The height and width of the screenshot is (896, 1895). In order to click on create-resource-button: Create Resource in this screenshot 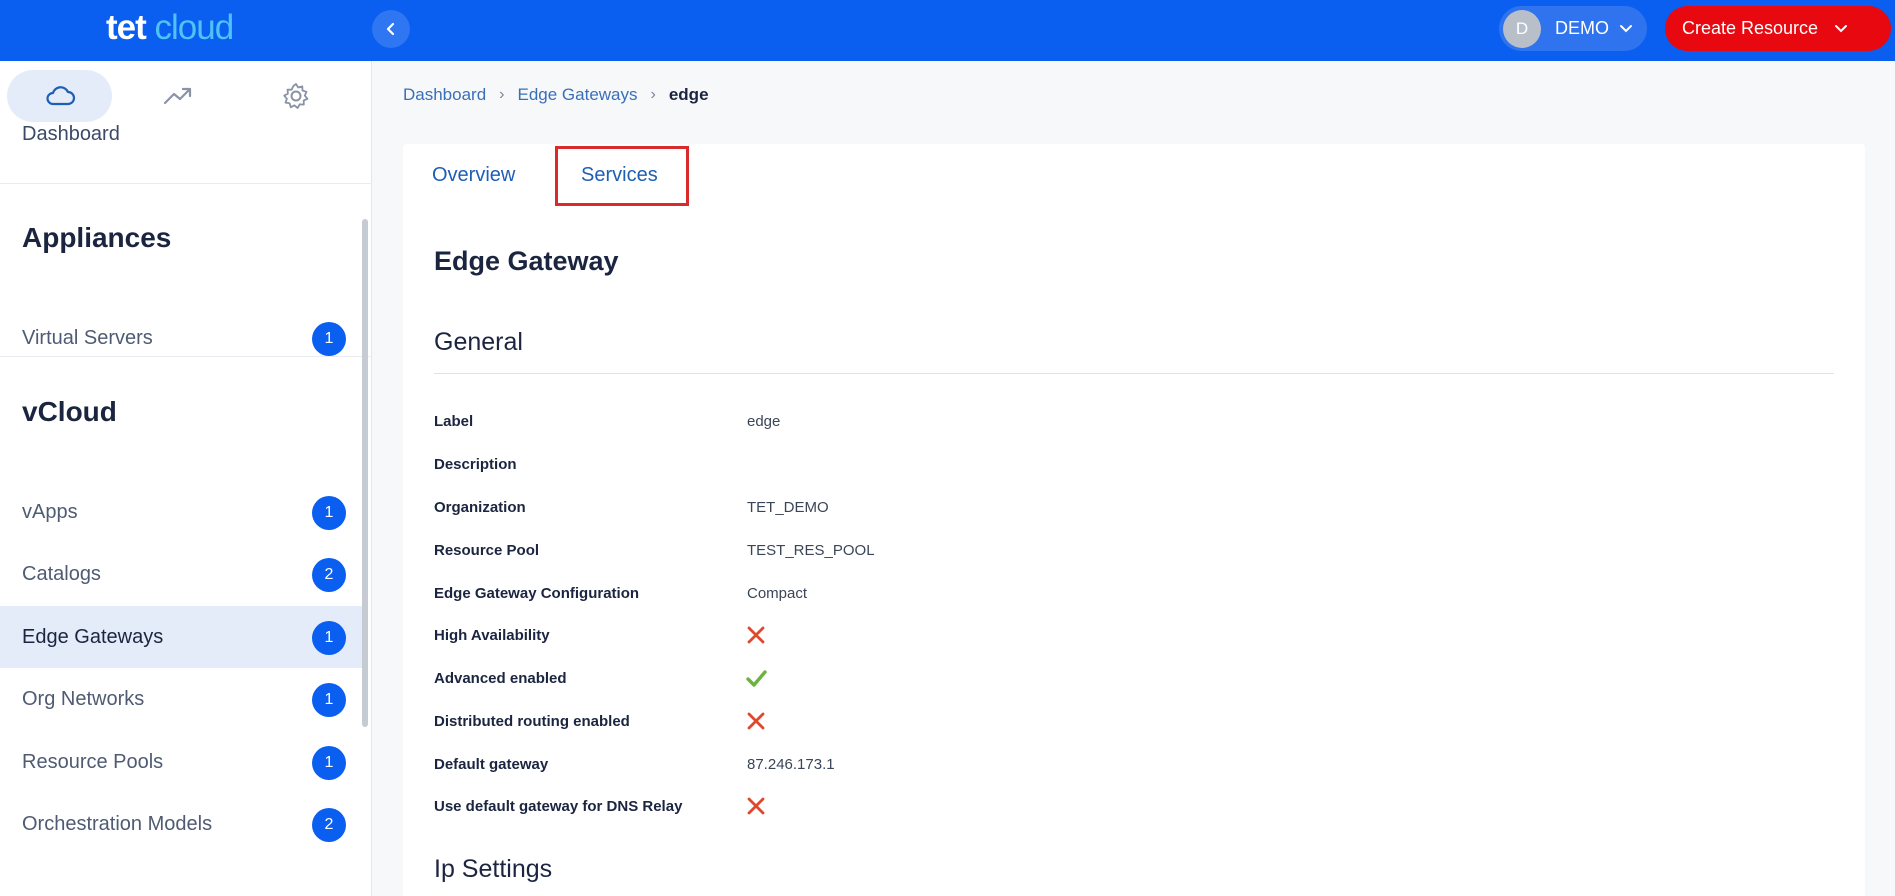, I will do `click(1778, 28)`.